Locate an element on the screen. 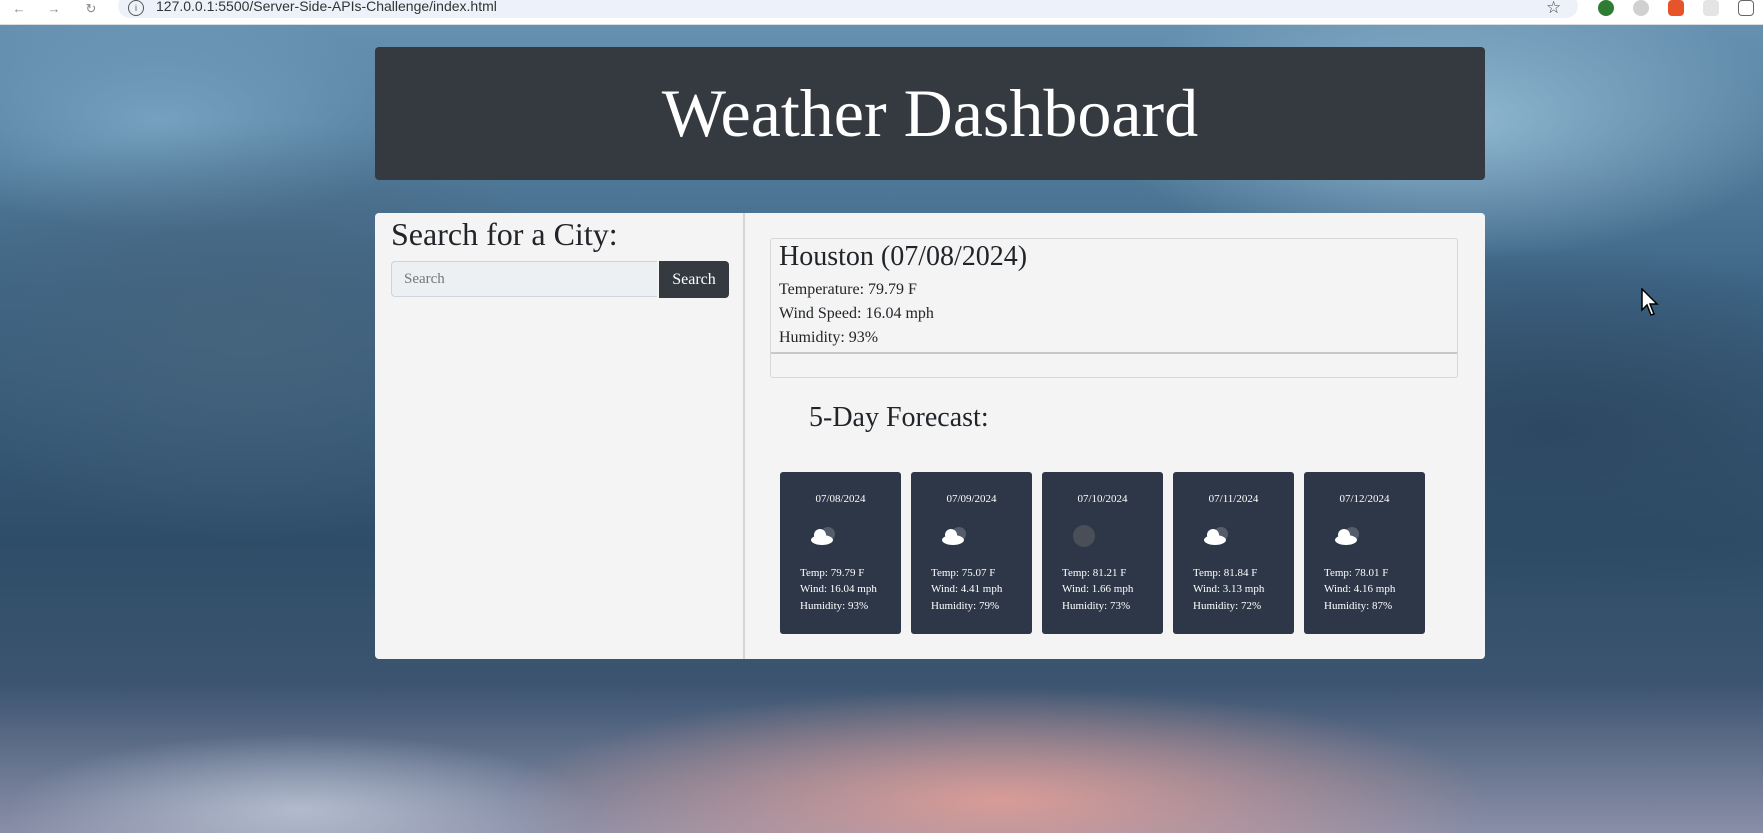 This screenshot has width=1763, height=833. search-panel: Search for a City: Search is located at coordinates (560, 436).